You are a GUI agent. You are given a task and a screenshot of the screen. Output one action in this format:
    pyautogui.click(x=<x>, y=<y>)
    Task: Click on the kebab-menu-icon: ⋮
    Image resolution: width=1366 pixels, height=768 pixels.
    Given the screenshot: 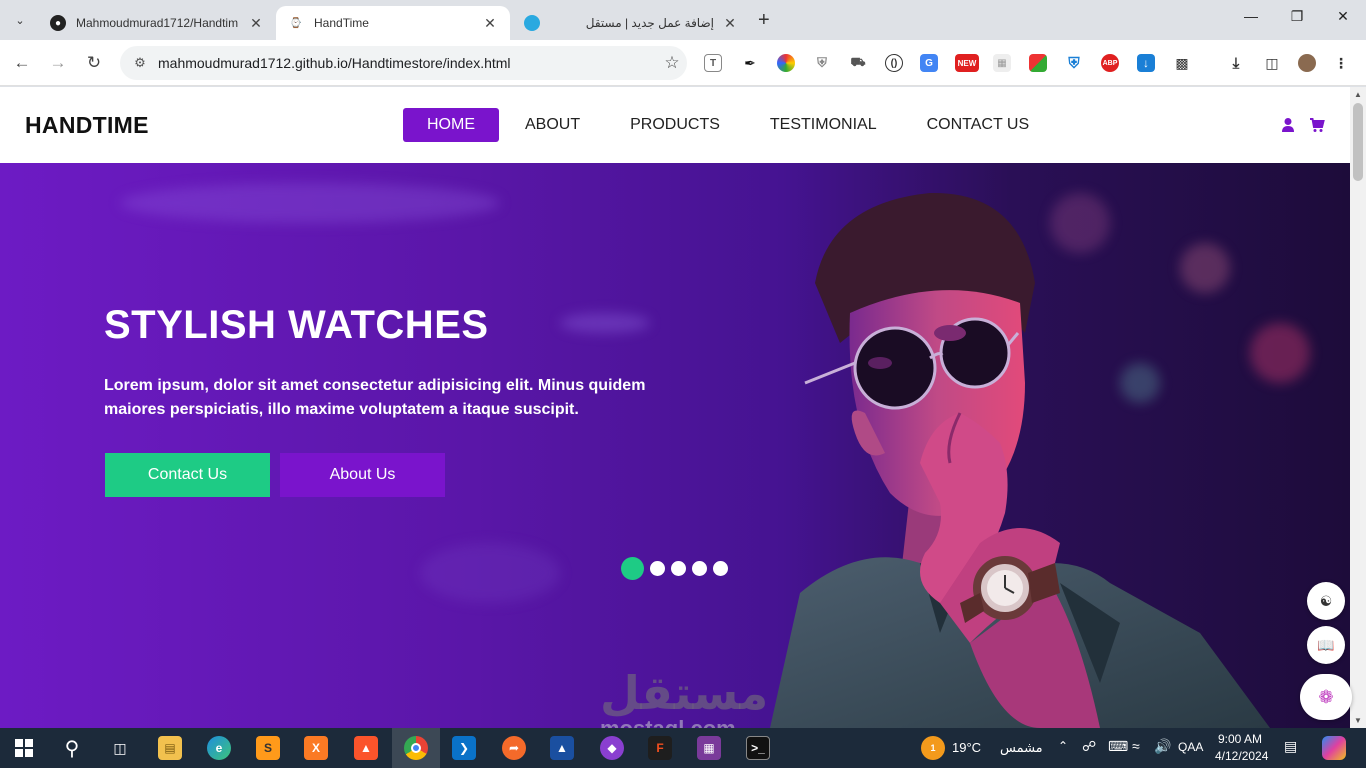 What is the action you would take?
    pyautogui.click(x=1341, y=63)
    